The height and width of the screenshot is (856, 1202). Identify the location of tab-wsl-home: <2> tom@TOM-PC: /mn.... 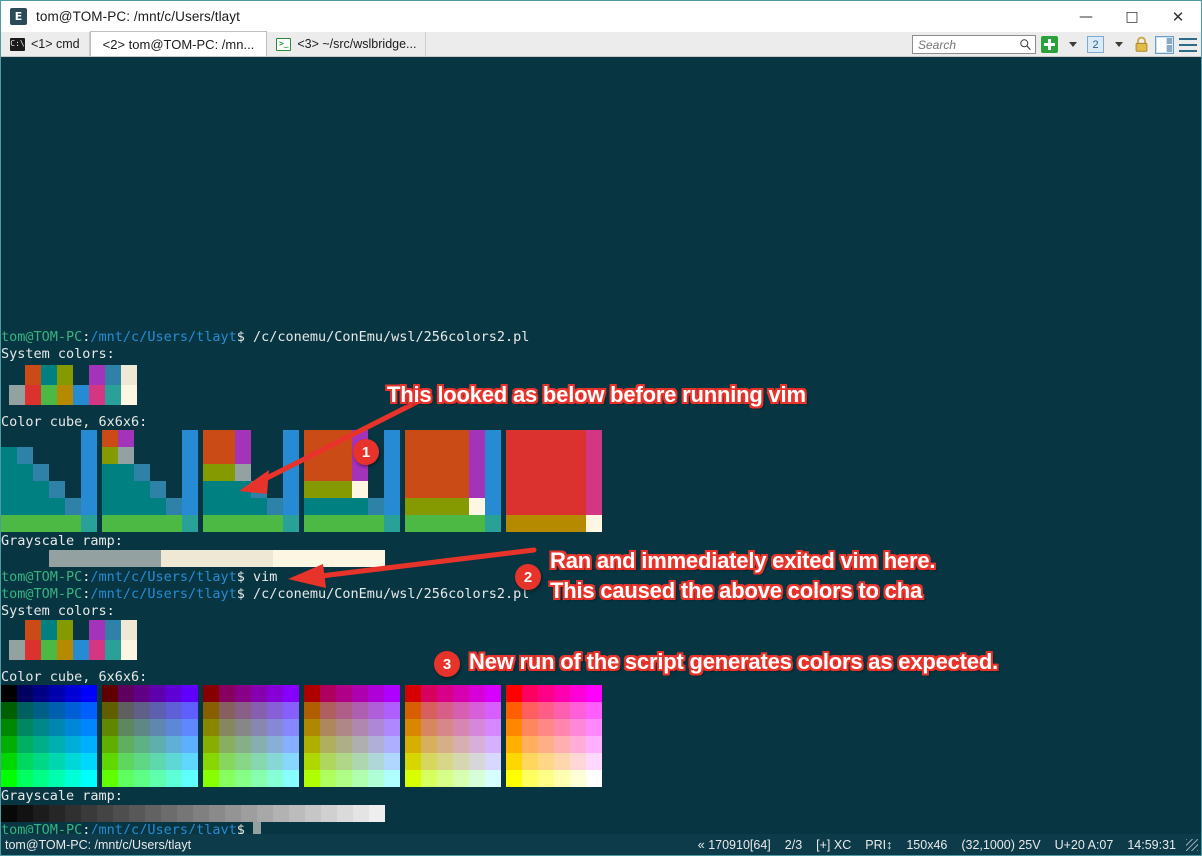
(178, 43).